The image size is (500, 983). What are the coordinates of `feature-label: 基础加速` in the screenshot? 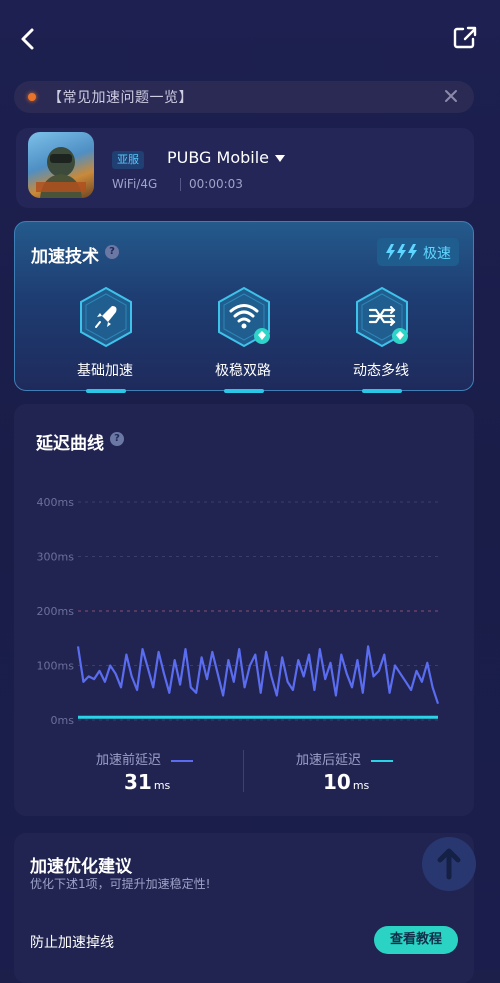 It's located at (105, 371).